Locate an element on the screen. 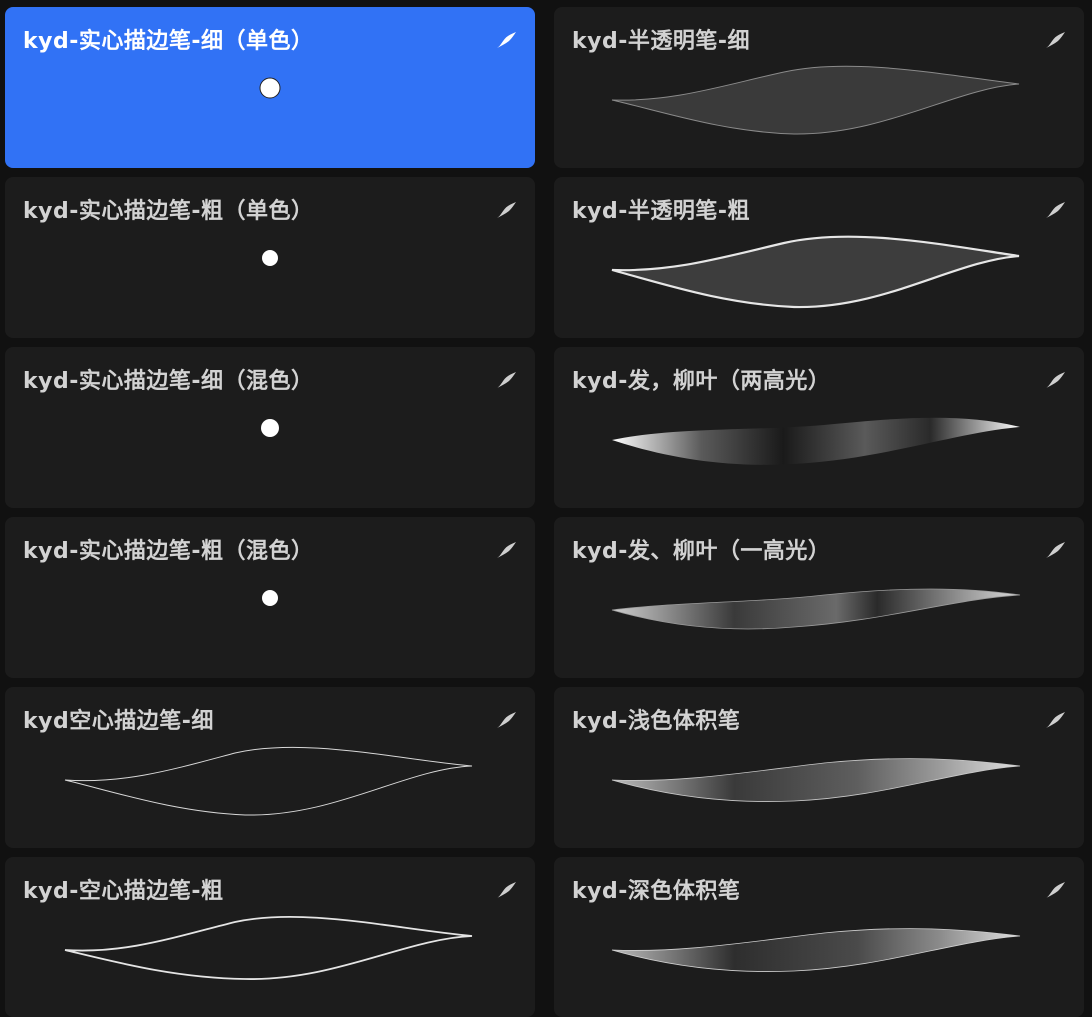  brush-card: kyd-浅色体积笔 is located at coordinates (819, 767).